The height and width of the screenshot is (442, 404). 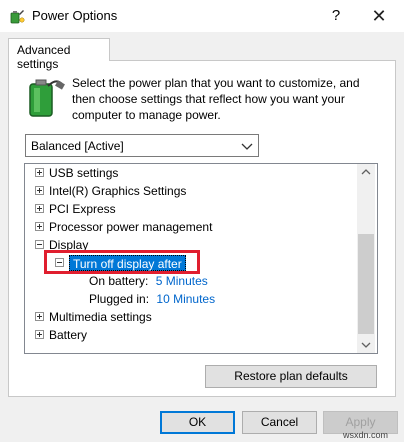 I want to click on tree-scrollbar, so click(x=366, y=258).